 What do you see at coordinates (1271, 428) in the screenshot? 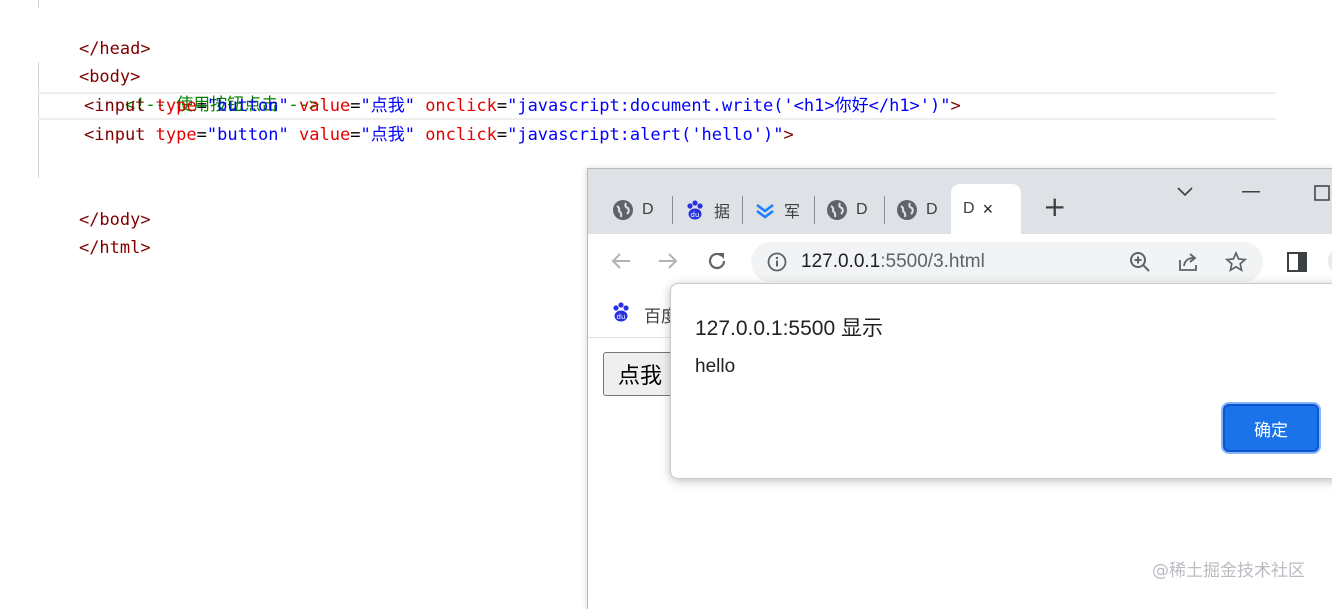
I see `ok-button: 确定` at bounding box center [1271, 428].